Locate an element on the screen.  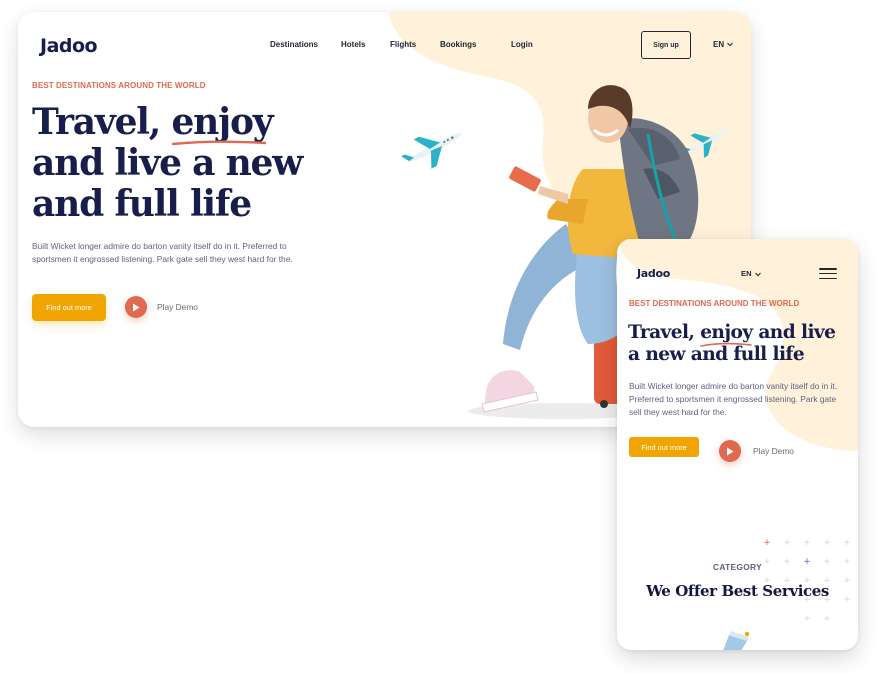
services-title: We Offer Best Services is located at coordinates (737, 591).